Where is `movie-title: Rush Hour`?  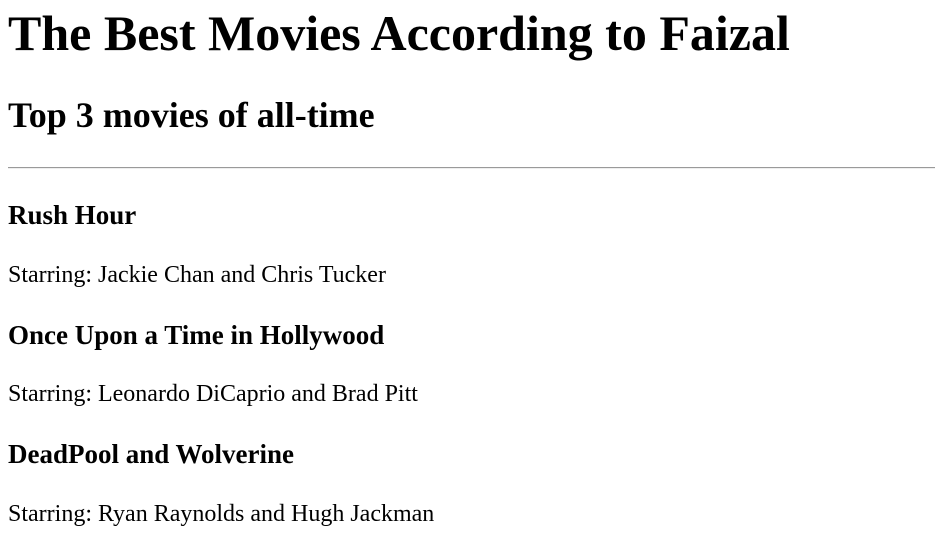 movie-title: Rush Hour is located at coordinates (72, 215).